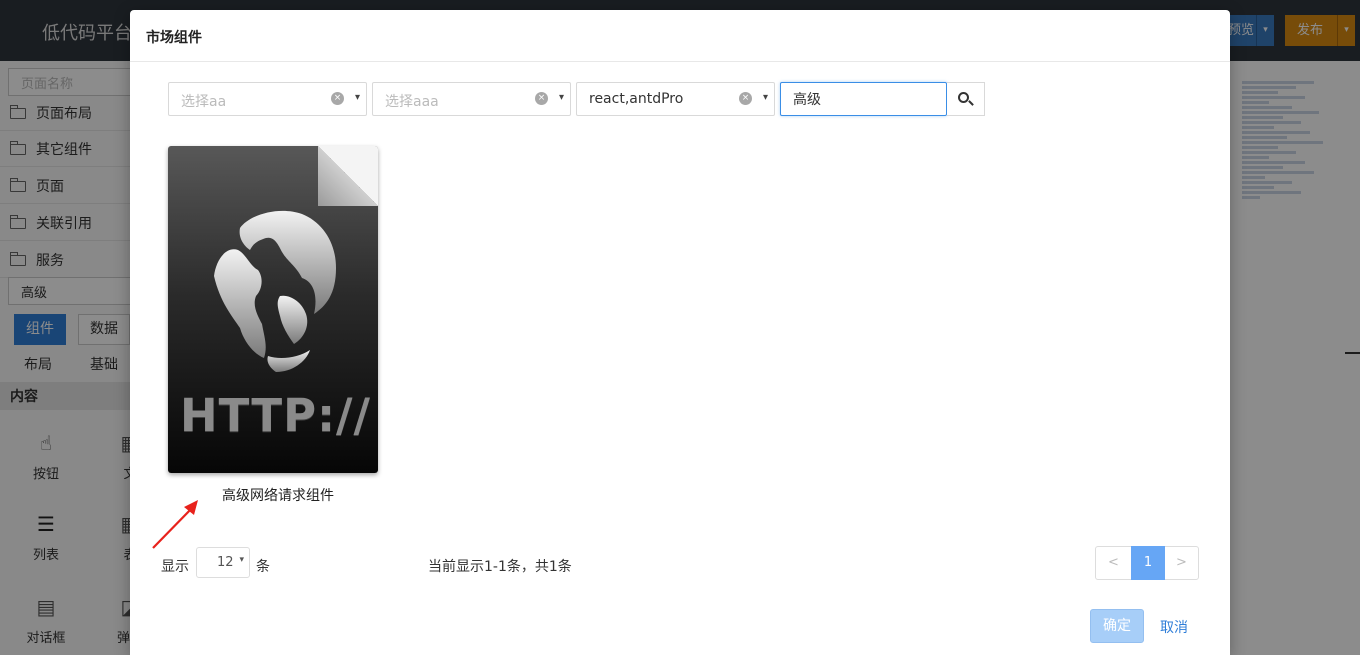 This screenshot has height=655, width=1360. What do you see at coordinates (275, 415) in the screenshot?
I see `thumbnail-http-text: HTTP://` at bounding box center [275, 415].